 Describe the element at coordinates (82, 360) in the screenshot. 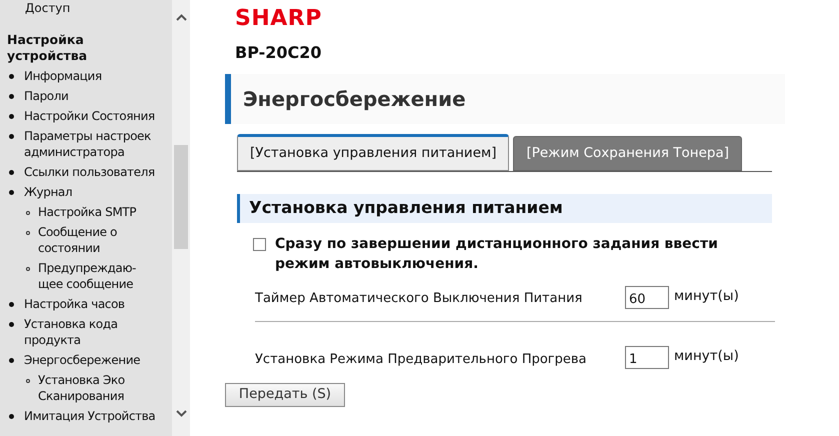

I see `sidebar-link: Энергосбережение` at that location.